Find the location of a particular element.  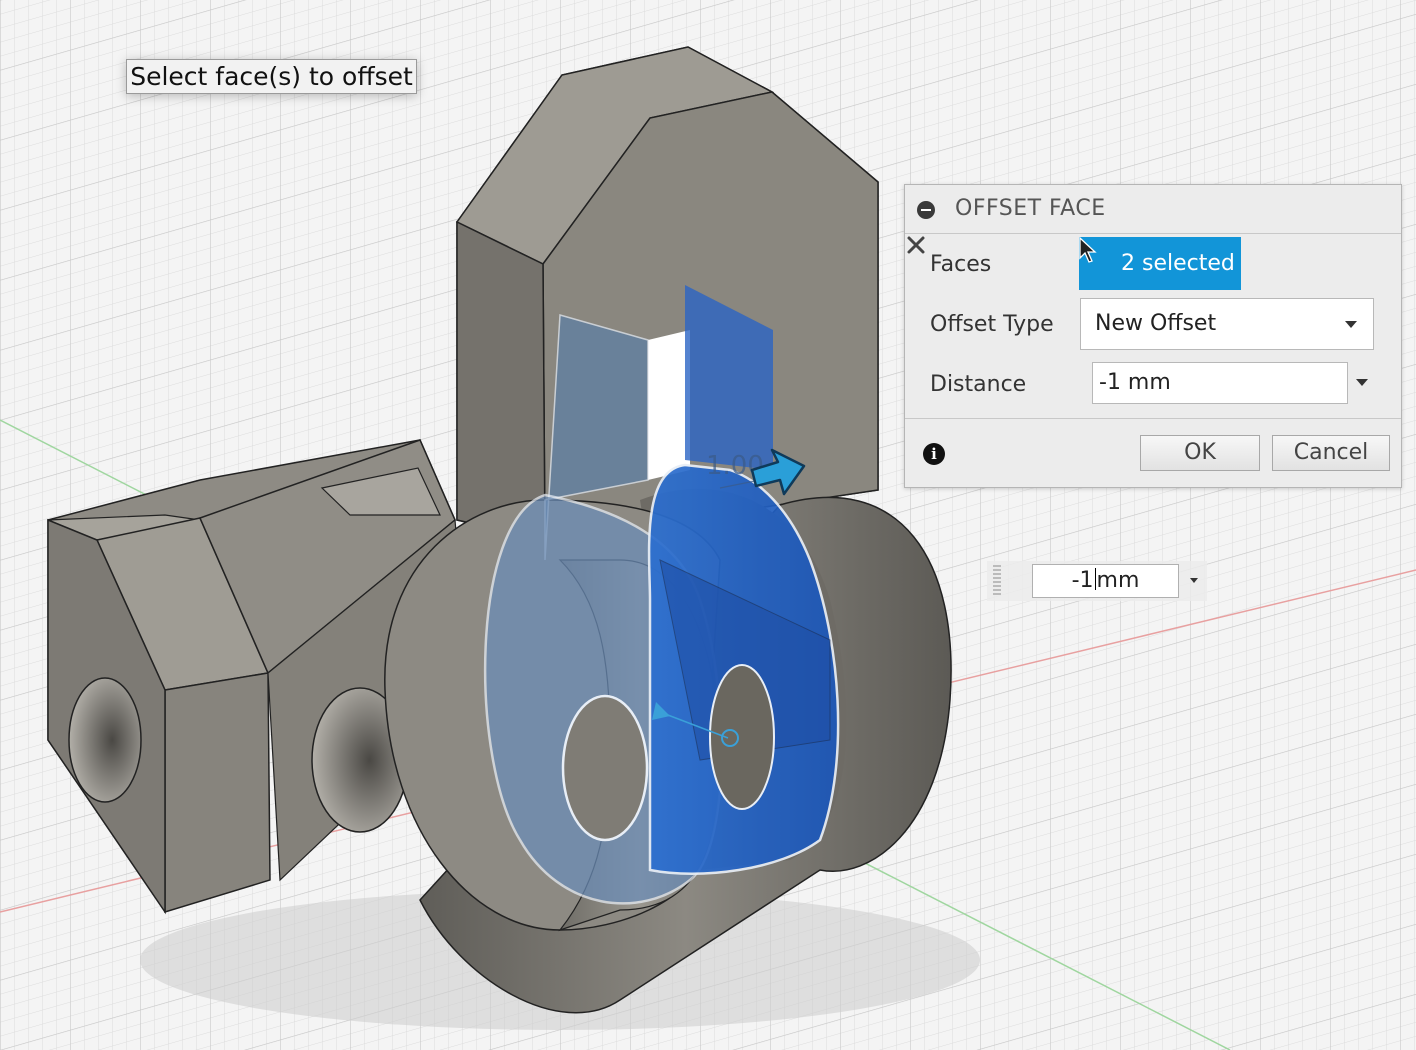

inline-distance-widget: -1 mm is located at coordinates (1097, 581).